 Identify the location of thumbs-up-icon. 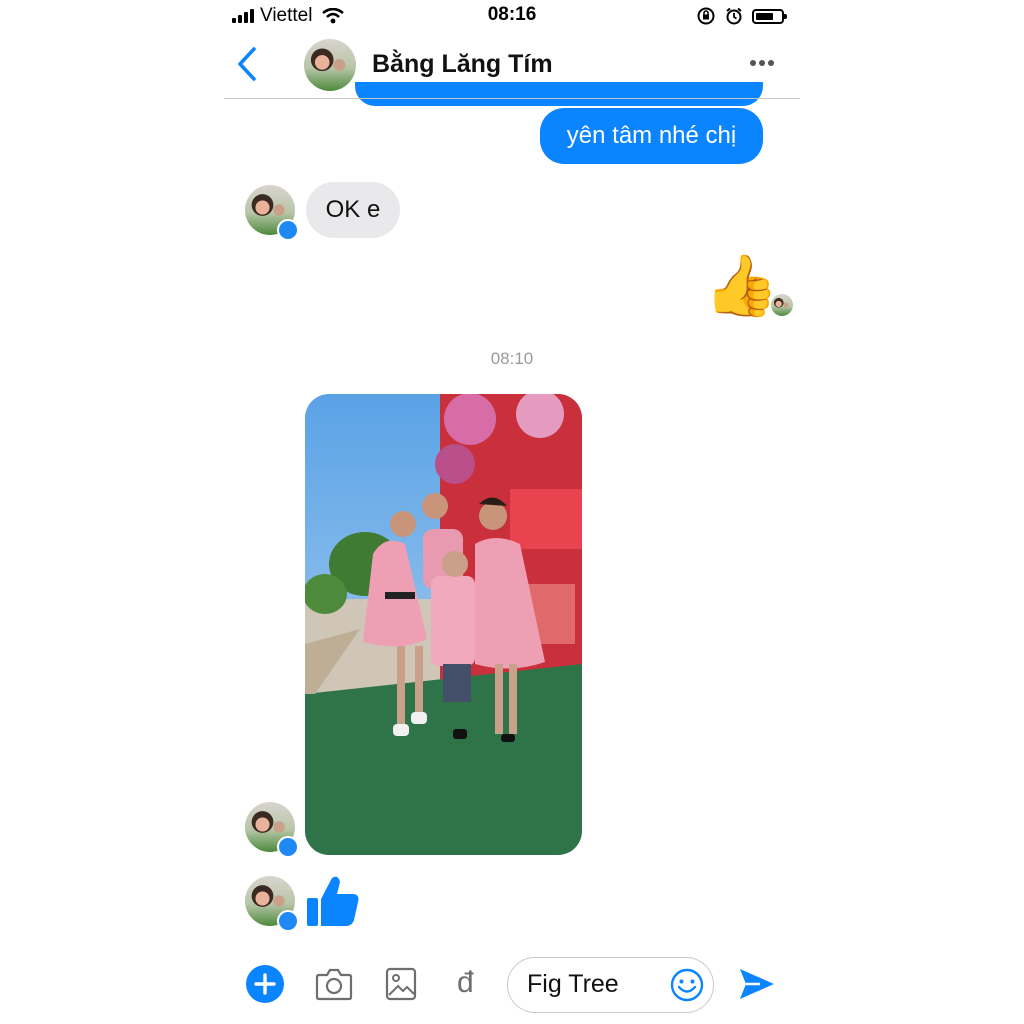
(333, 900).